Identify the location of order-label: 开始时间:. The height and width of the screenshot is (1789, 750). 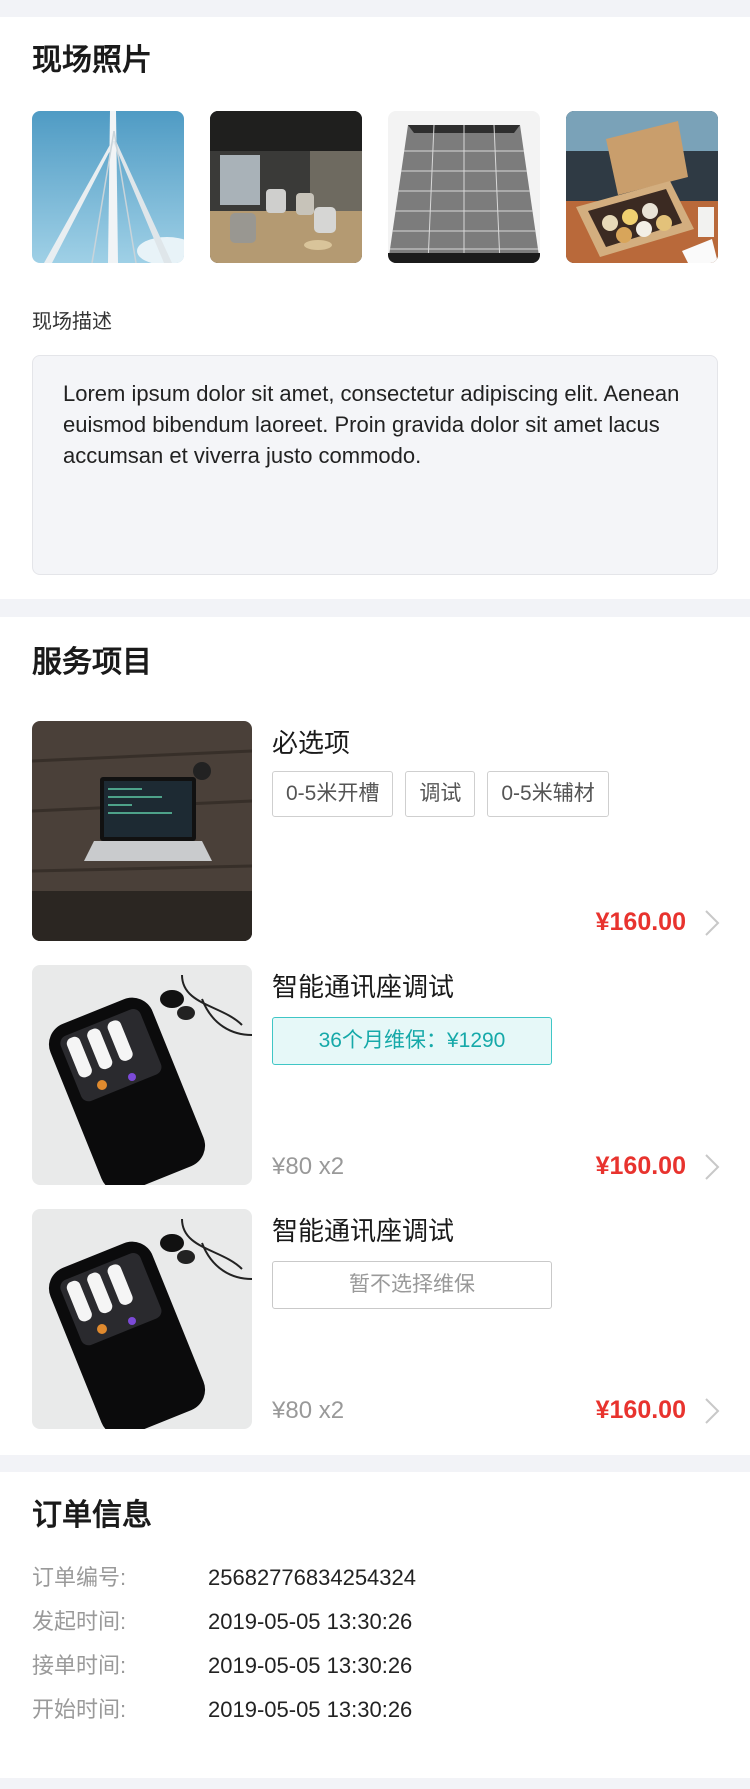
(79, 1709).